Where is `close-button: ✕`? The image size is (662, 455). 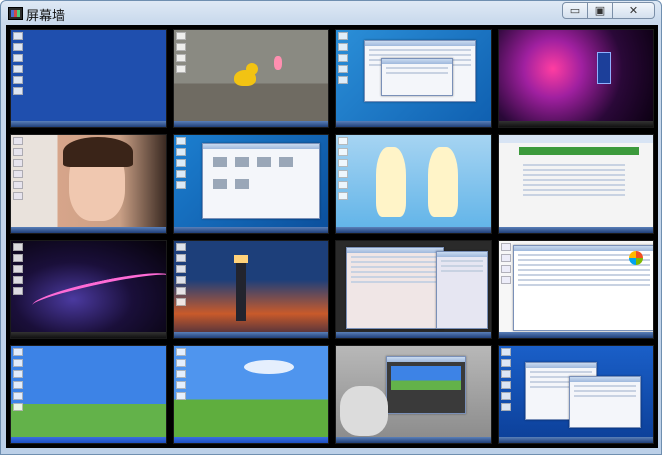
close-button: ✕ is located at coordinates (633, 10).